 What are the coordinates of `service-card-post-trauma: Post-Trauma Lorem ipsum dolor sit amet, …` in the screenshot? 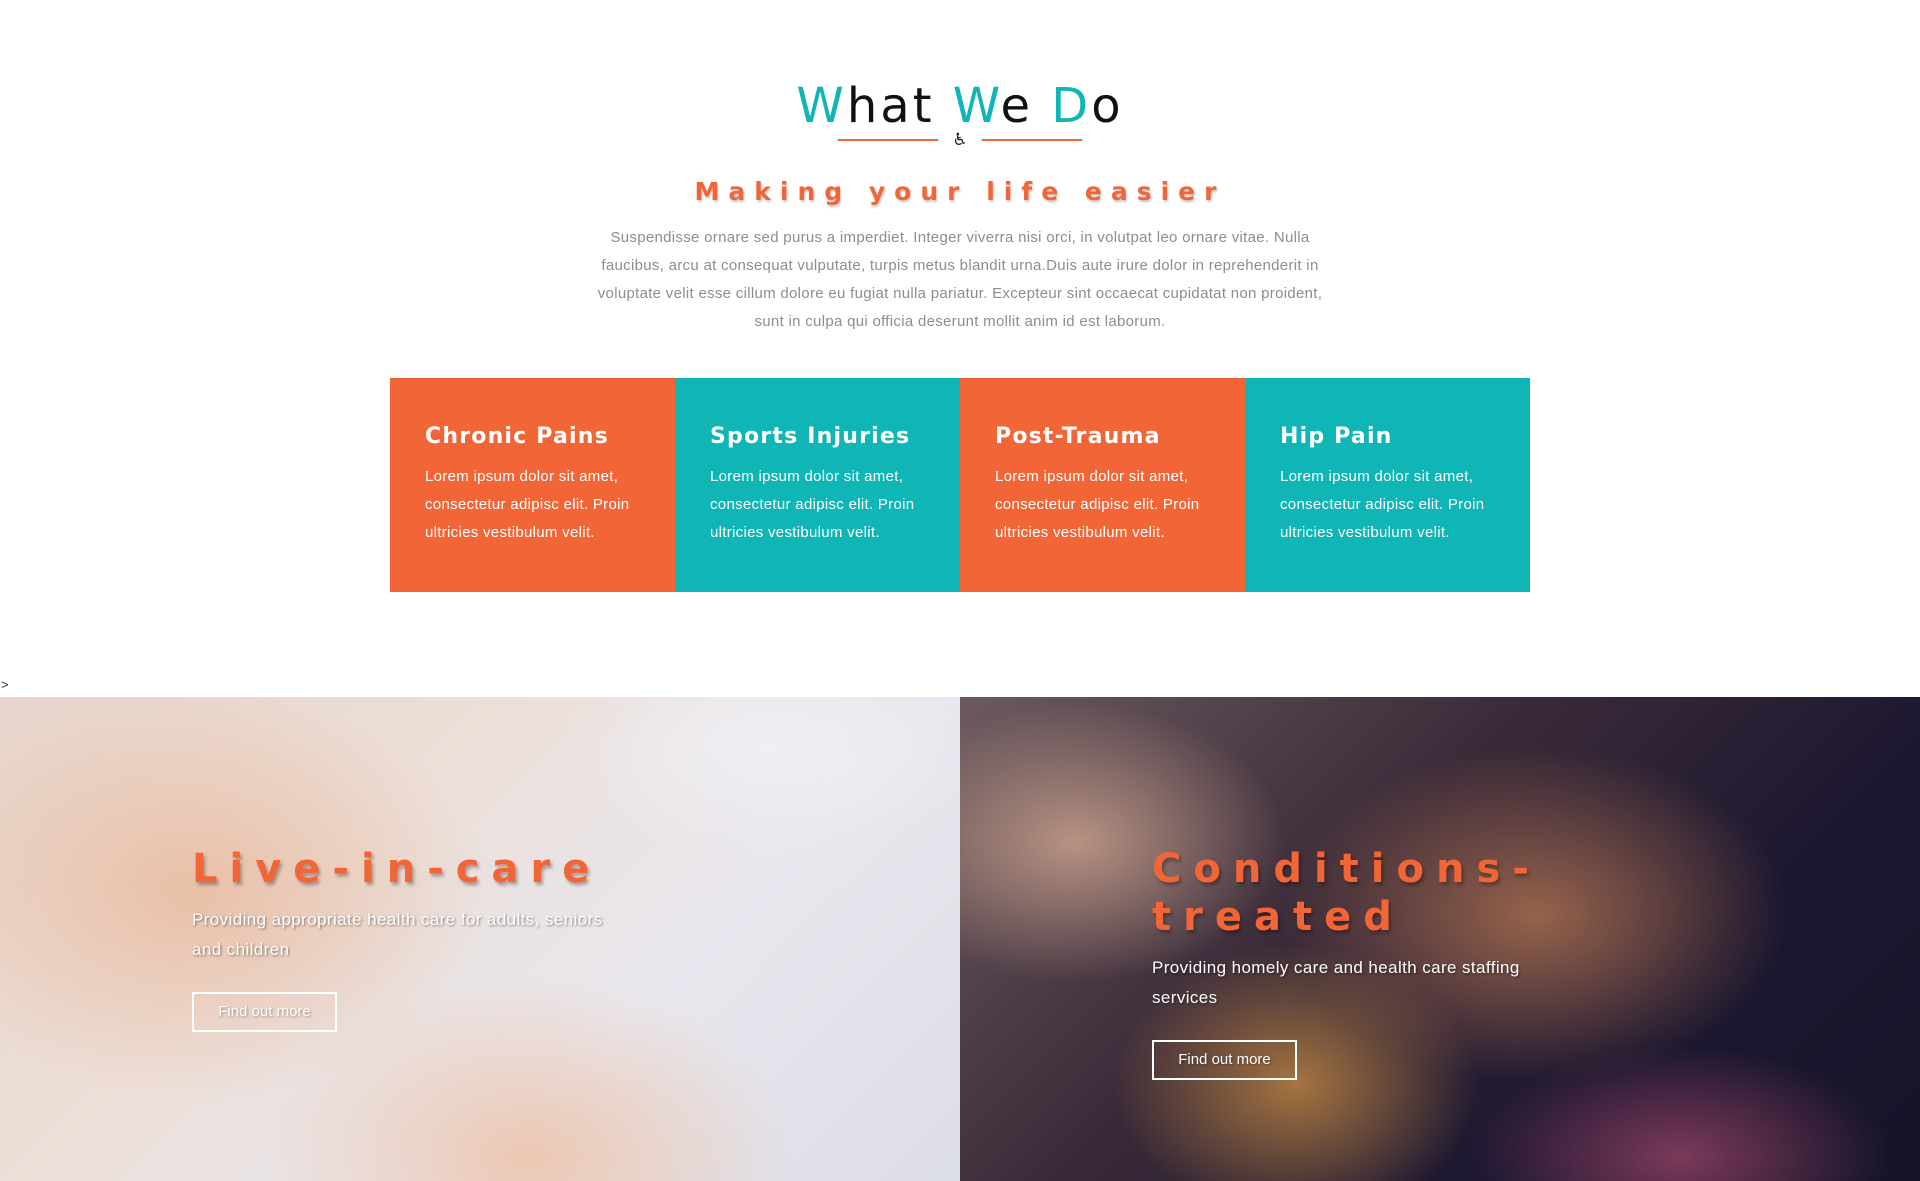 It's located at (1102, 485).